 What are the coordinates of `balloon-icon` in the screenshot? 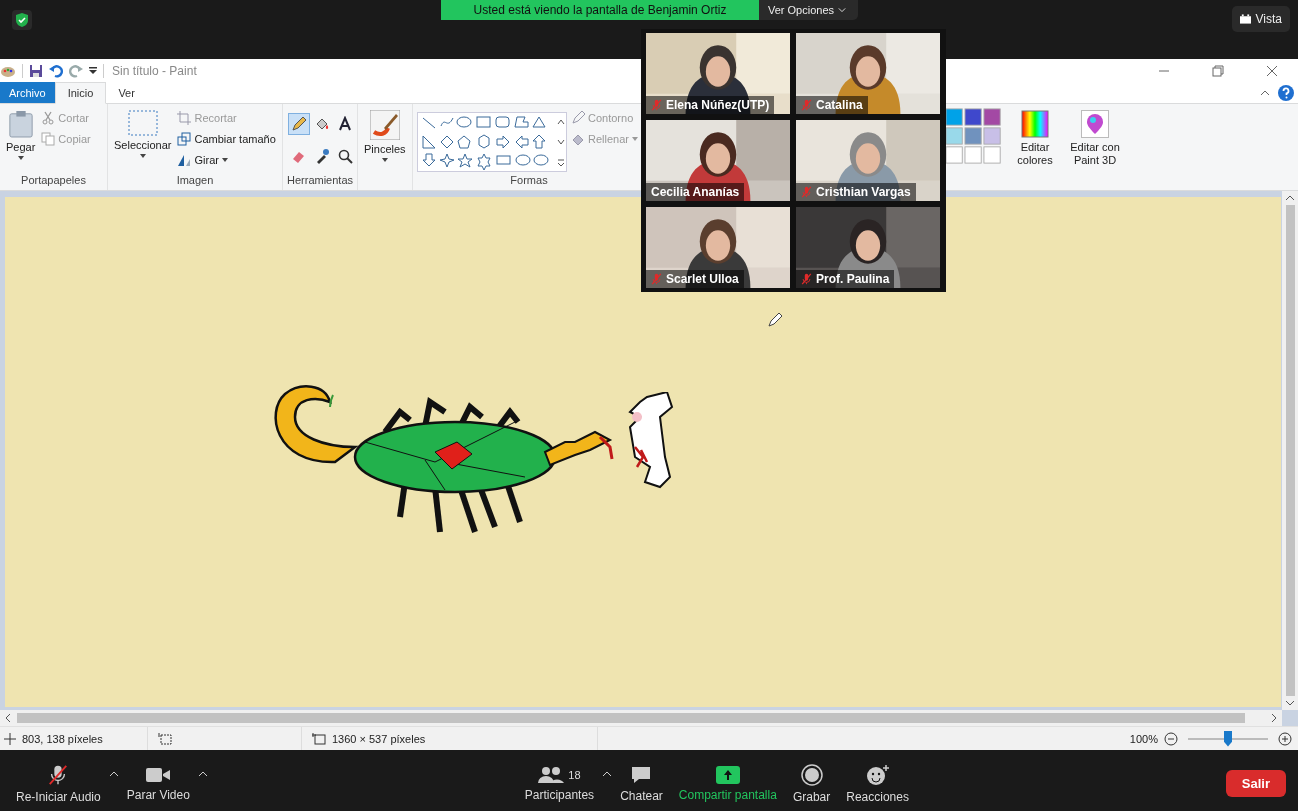 It's located at (1095, 124).